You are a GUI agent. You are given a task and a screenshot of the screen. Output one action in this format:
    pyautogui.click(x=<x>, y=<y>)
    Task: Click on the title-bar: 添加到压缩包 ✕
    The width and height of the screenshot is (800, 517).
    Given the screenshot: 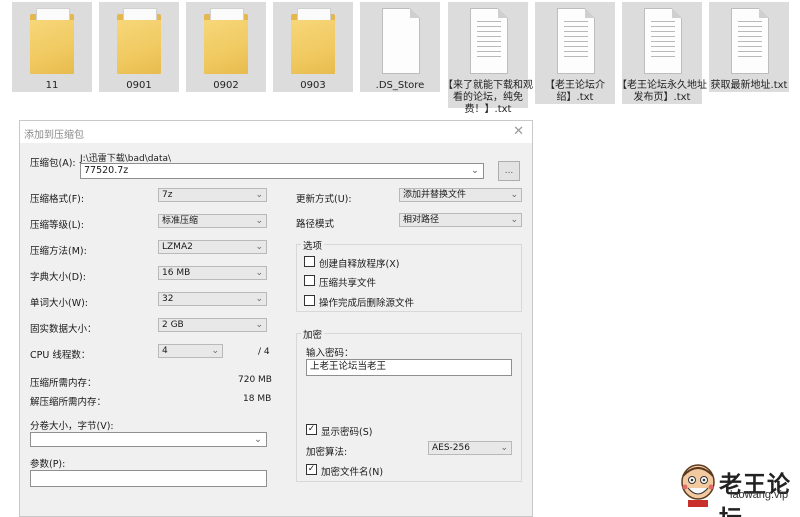 What is the action you would take?
    pyautogui.click(x=276, y=132)
    